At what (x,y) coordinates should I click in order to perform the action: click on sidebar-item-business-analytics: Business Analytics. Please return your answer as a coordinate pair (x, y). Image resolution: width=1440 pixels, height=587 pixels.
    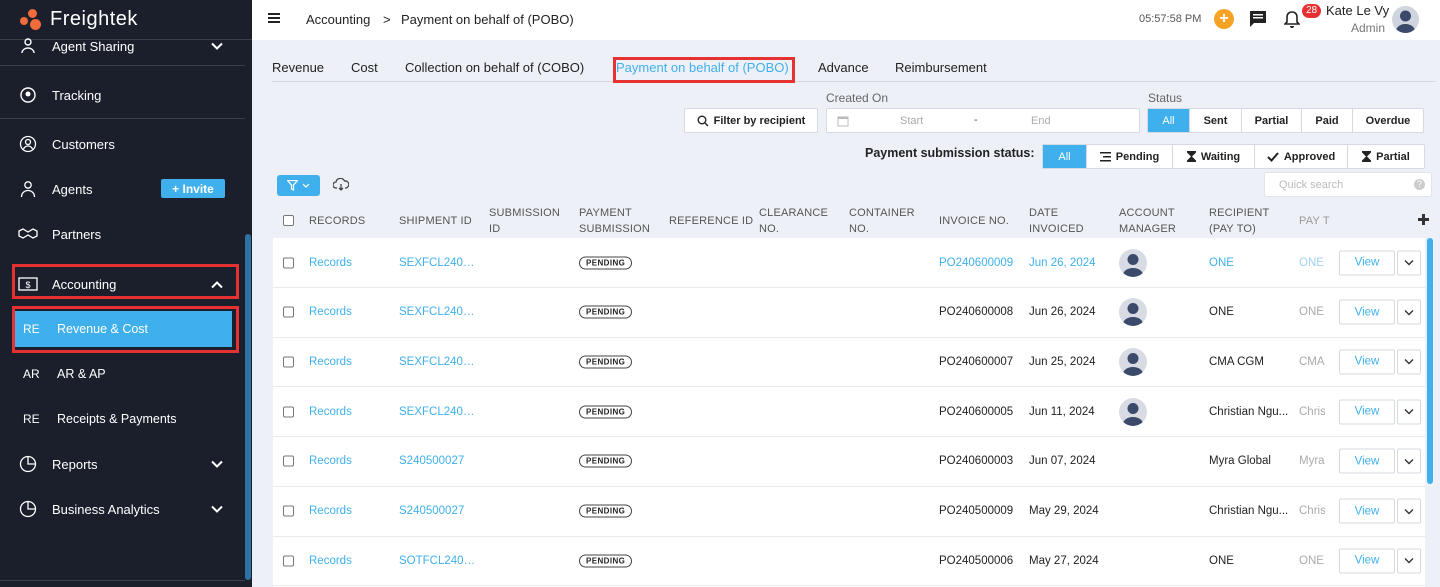
    Looking at the image, I should click on (122, 509).